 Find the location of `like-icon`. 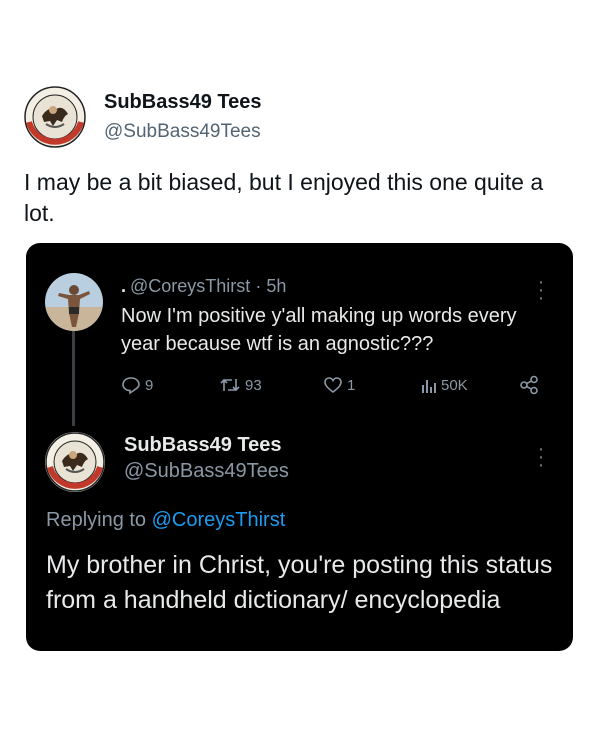

like-icon is located at coordinates (333, 385).